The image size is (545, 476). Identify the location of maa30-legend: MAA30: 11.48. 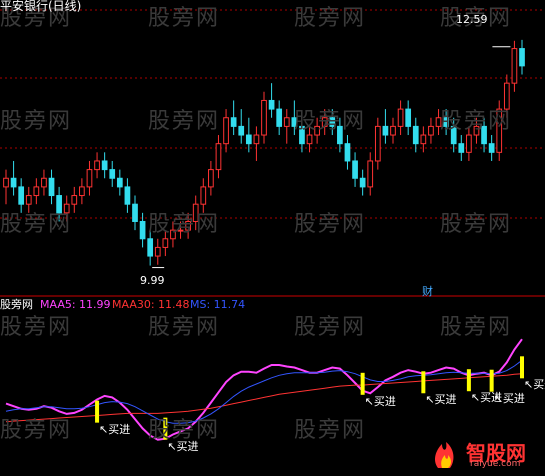
(151, 304).